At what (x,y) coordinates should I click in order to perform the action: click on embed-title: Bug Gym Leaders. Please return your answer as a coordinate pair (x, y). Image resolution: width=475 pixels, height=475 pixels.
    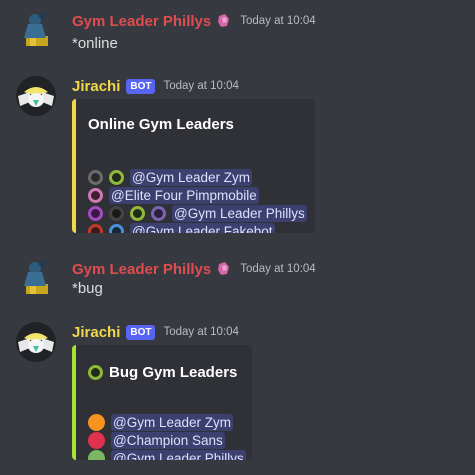
    Looking at the image, I should click on (173, 372).